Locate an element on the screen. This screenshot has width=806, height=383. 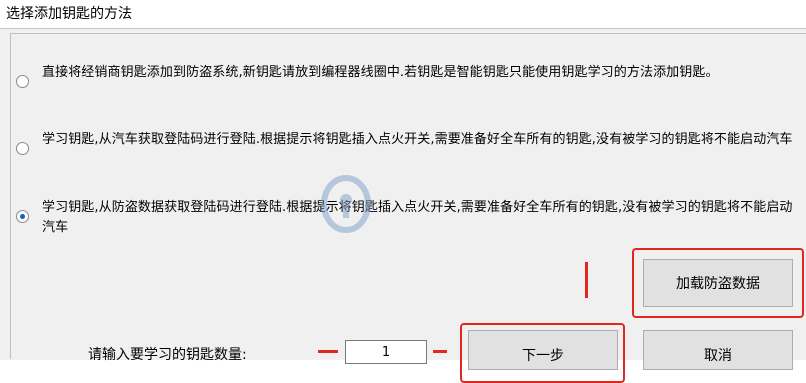
cancel-button: 取消 is located at coordinates (718, 350).